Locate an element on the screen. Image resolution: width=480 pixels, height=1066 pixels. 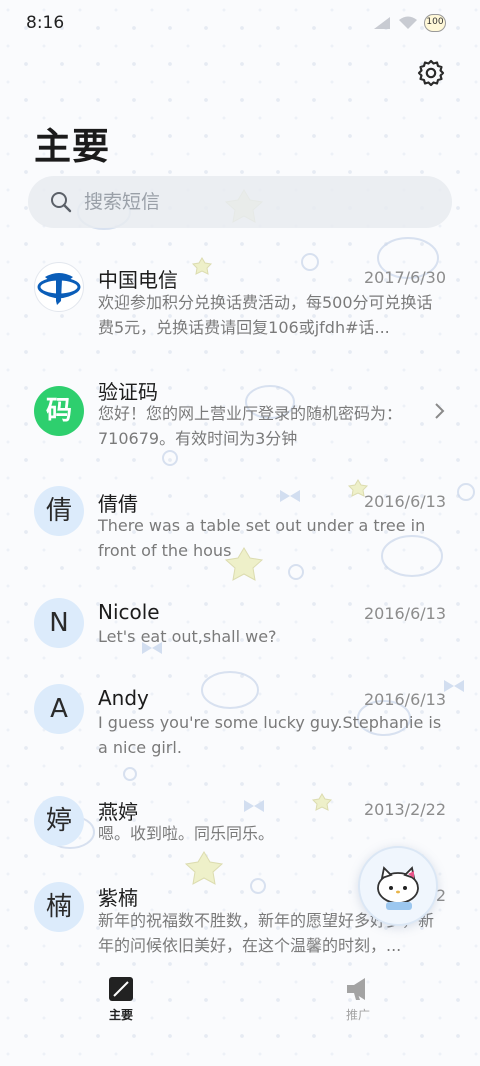
china-telecom-logo-icon is located at coordinates (59, 287).